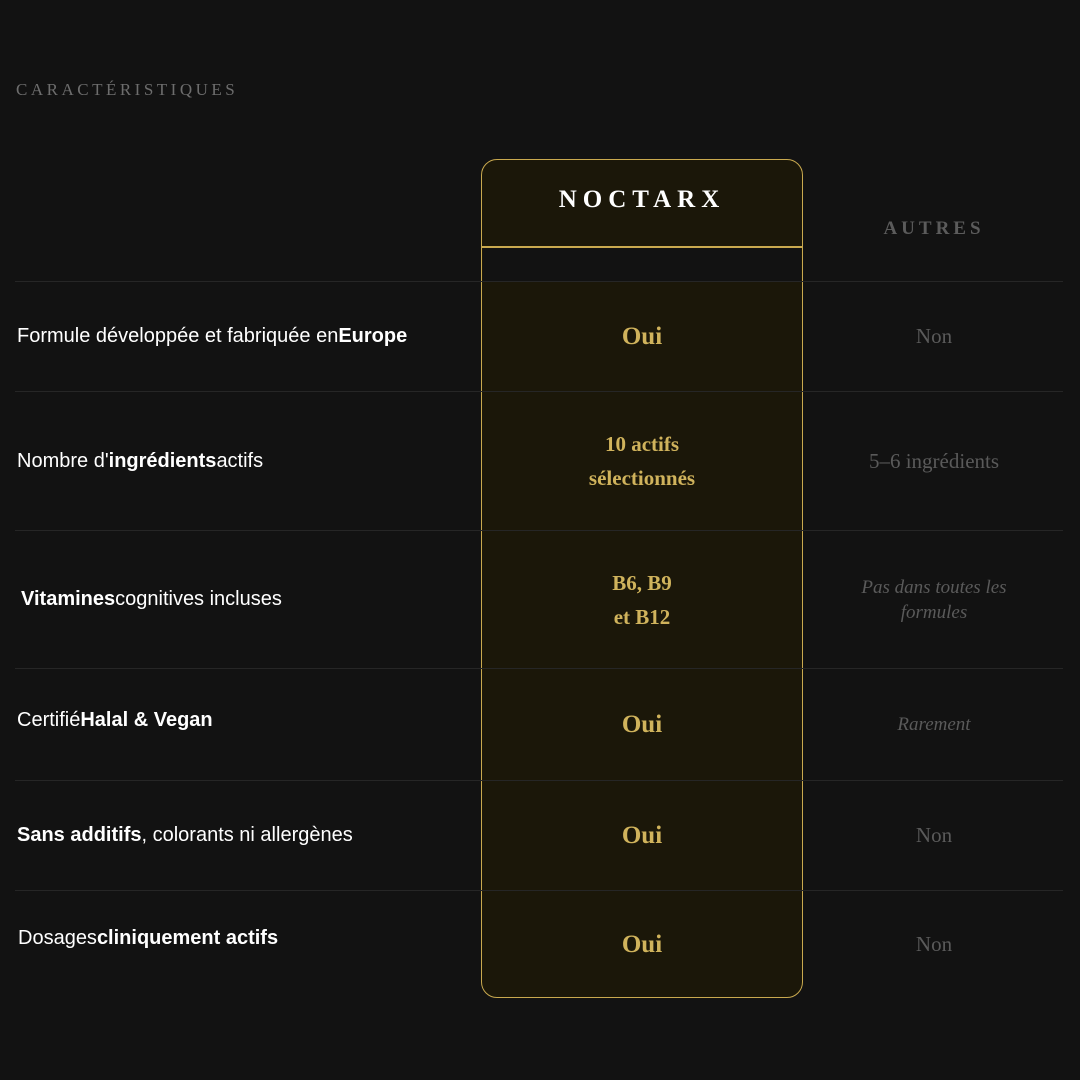 Image resolution: width=1080 pixels, height=1080 pixels. Describe the element at coordinates (642, 444) in the screenshot. I see `brand-value-line: 10 actifs` at that location.